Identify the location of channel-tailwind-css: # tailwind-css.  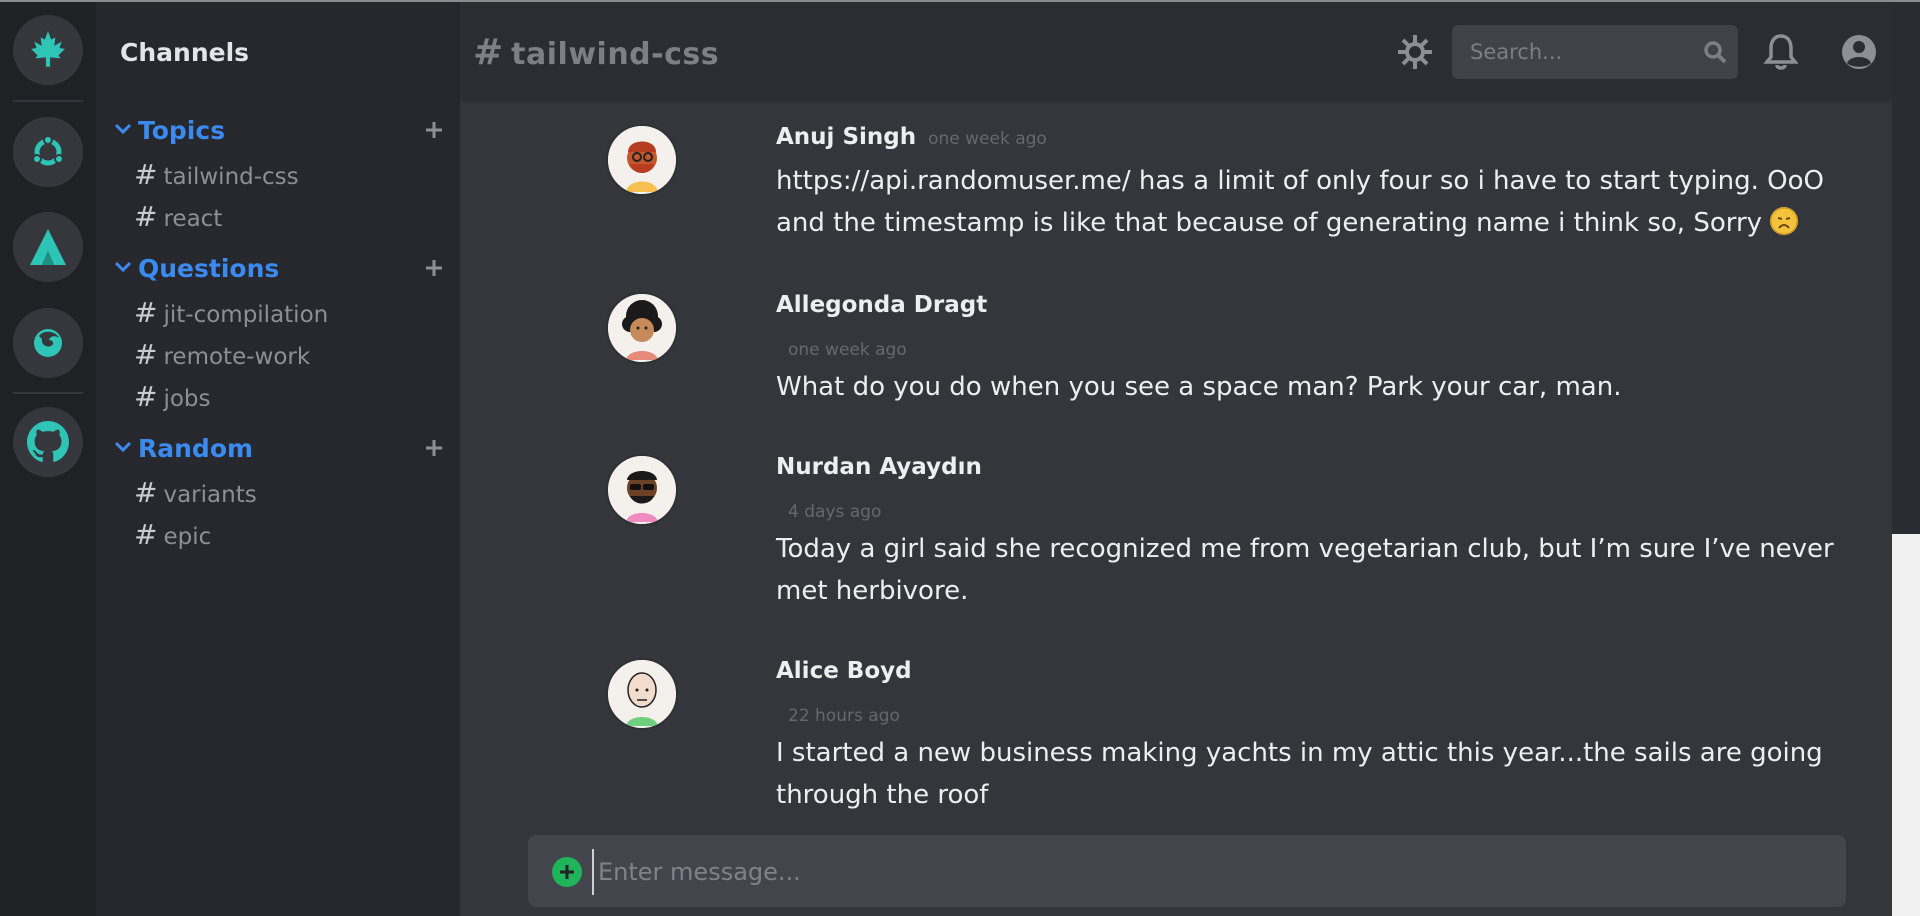
(216, 176).